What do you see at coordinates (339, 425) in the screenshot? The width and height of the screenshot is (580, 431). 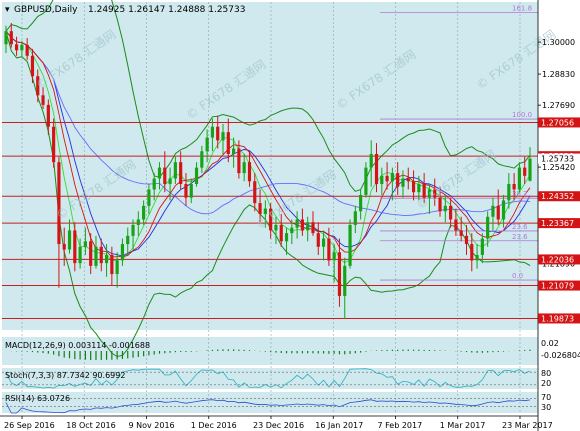 I see `time-tick-label: 16 Jan 2017` at bounding box center [339, 425].